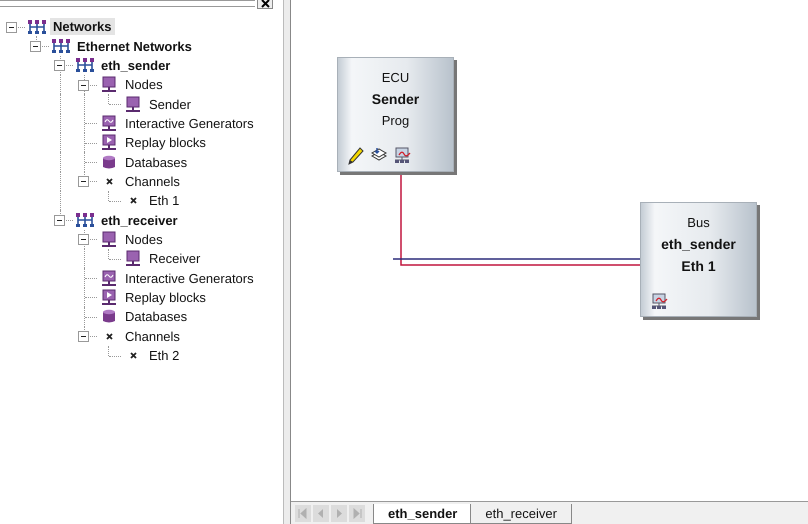 This screenshot has height=524, width=808. What do you see at coordinates (356, 156) in the screenshot?
I see `pencil-icon` at bounding box center [356, 156].